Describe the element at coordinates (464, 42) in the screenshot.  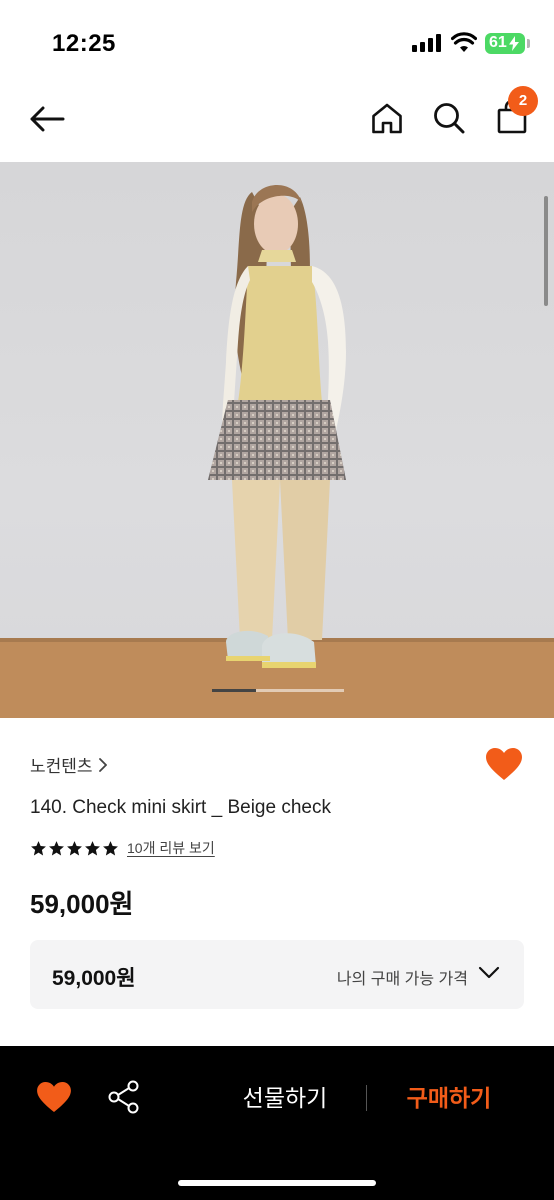
I see `wifi-icon` at that location.